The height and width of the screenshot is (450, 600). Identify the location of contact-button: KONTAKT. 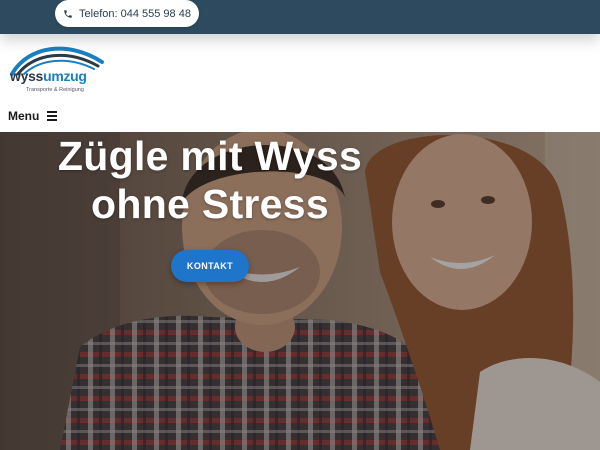
(210, 266).